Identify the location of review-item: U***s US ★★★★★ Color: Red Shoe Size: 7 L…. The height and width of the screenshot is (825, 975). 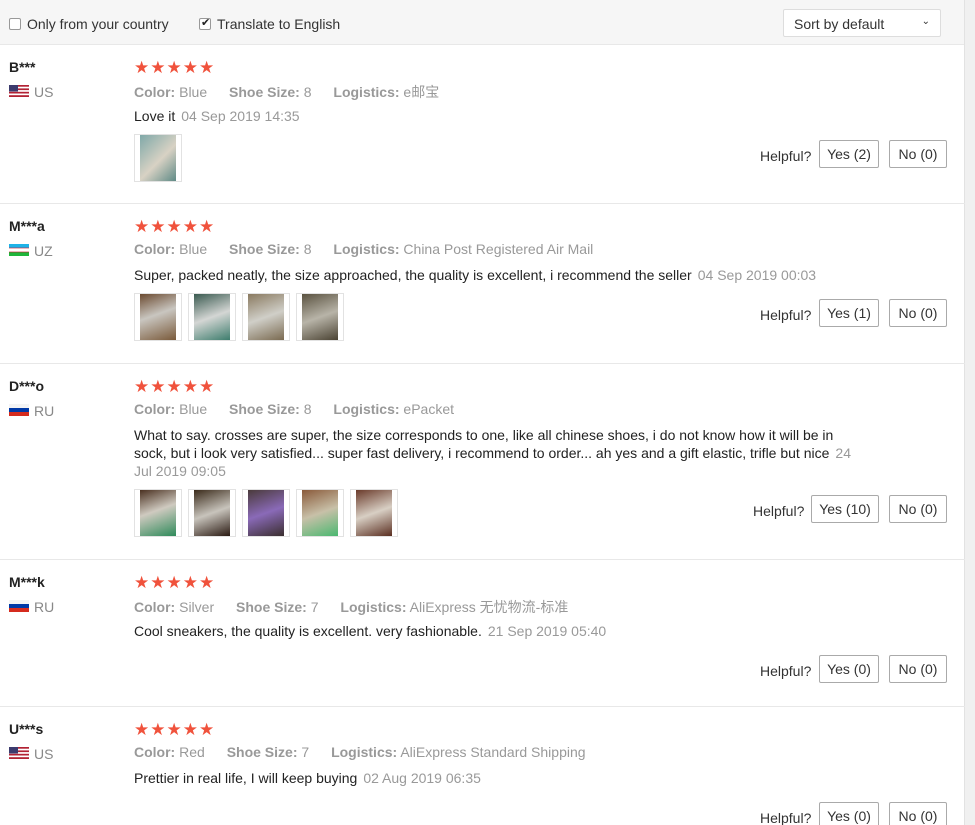
(482, 766).